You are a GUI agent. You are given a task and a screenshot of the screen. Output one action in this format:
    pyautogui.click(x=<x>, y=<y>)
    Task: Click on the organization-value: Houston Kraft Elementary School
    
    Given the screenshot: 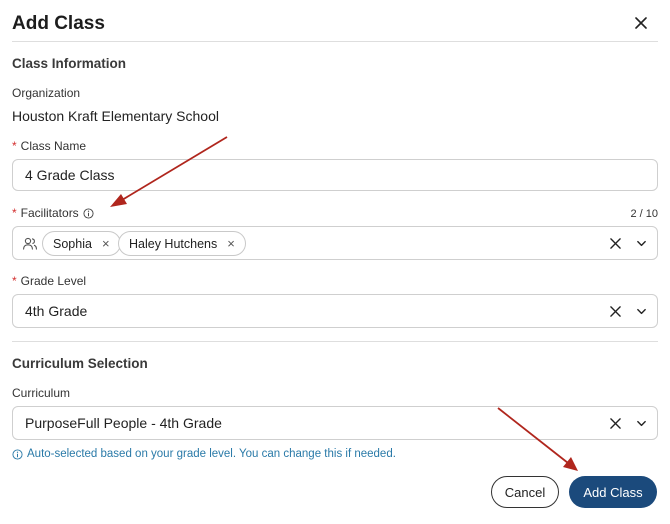 What is the action you would take?
    pyautogui.click(x=115, y=116)
    